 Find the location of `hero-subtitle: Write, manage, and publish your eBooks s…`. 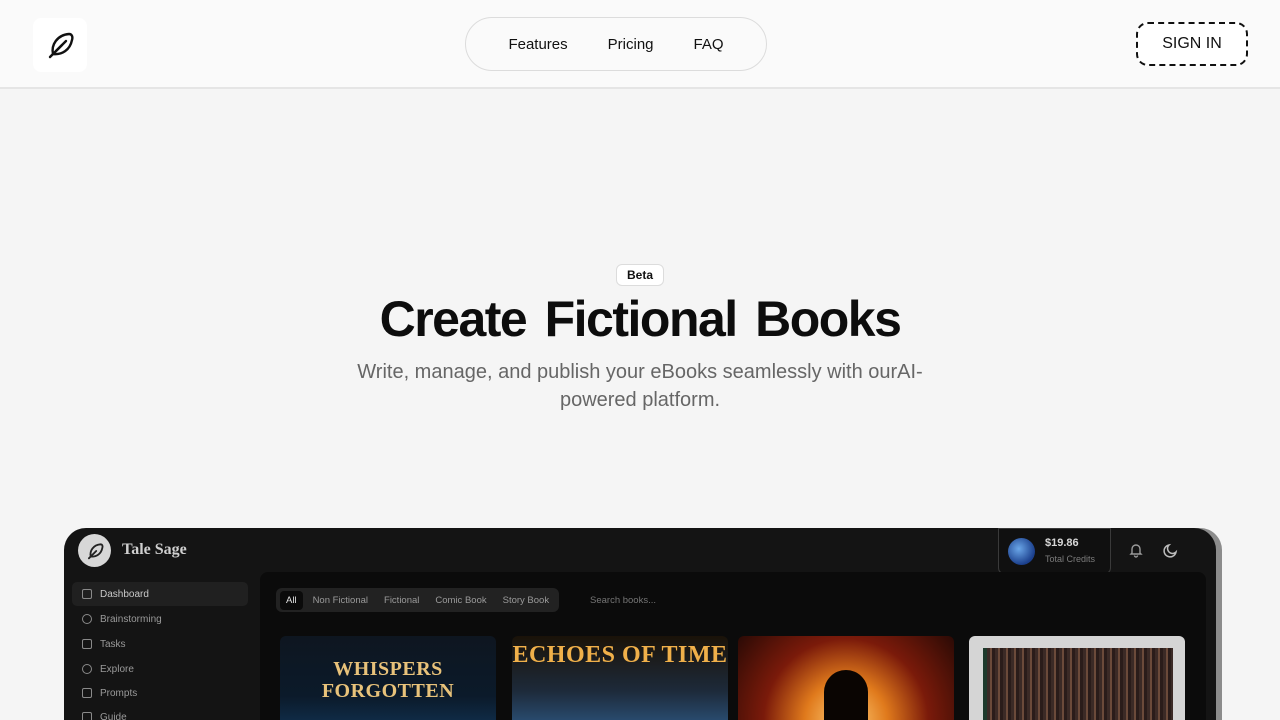

hero-subtitle: Write, manage, and publish your eBooks s… is located at coordinates (640, 386).